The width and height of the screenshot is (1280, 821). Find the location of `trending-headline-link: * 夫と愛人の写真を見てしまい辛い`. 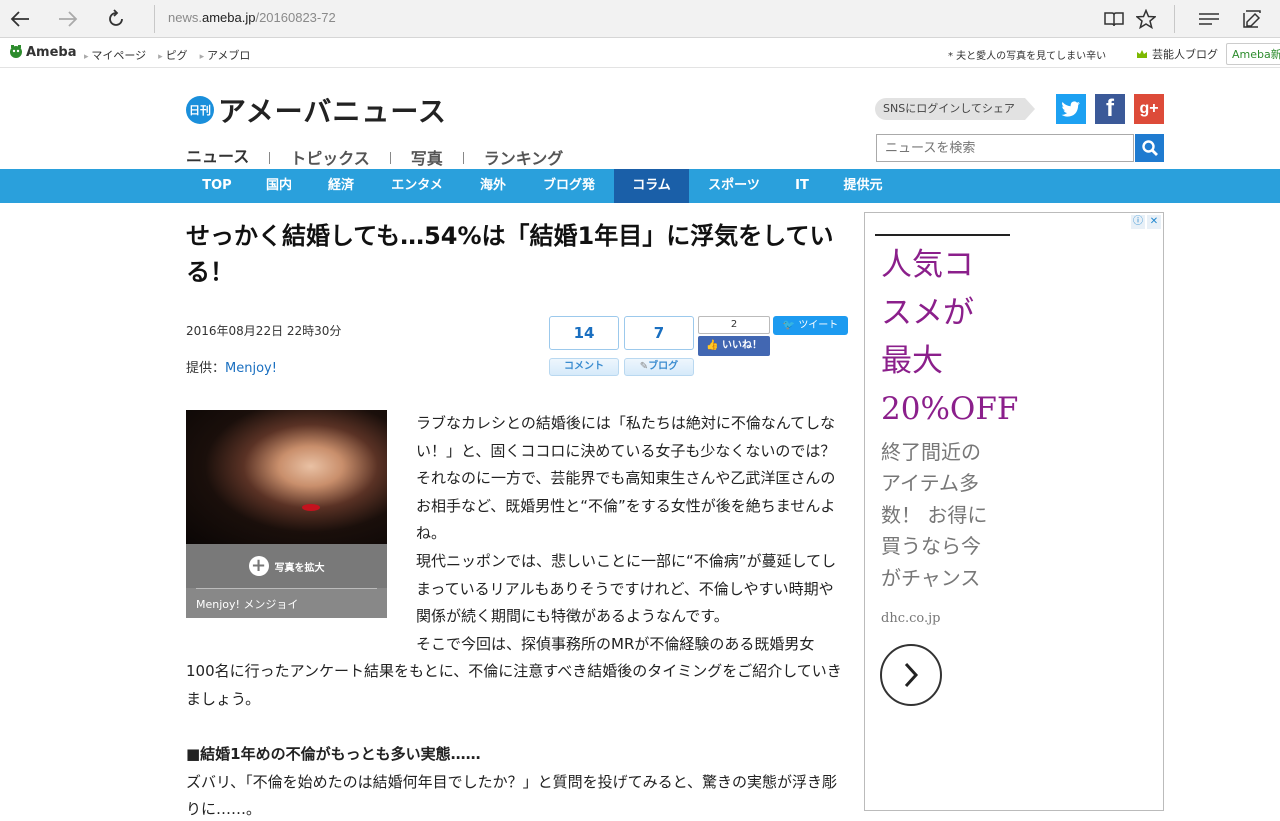

trending-headline-link: * 夫と愛人の写真を見てしまい辛い is located at coordinates (1027, 54).